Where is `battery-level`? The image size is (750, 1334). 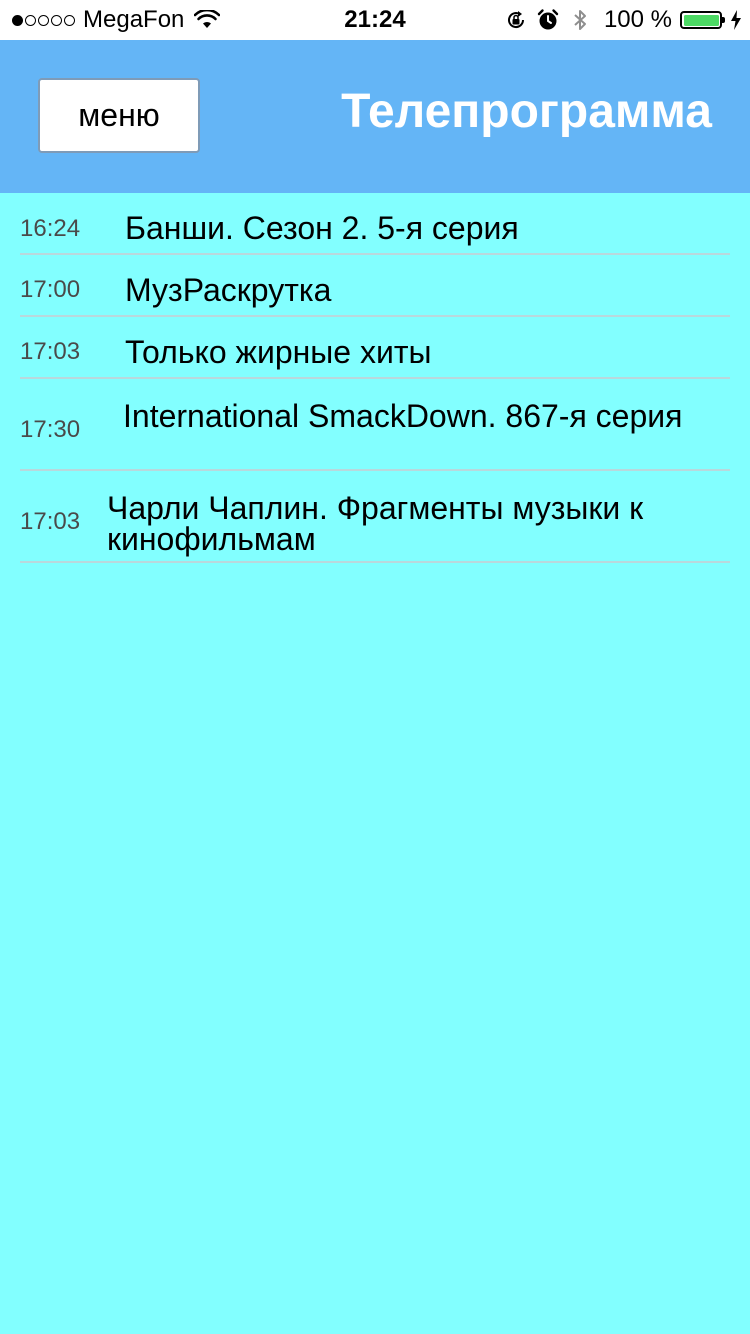 battery-level is located at coordinates (701, 20).